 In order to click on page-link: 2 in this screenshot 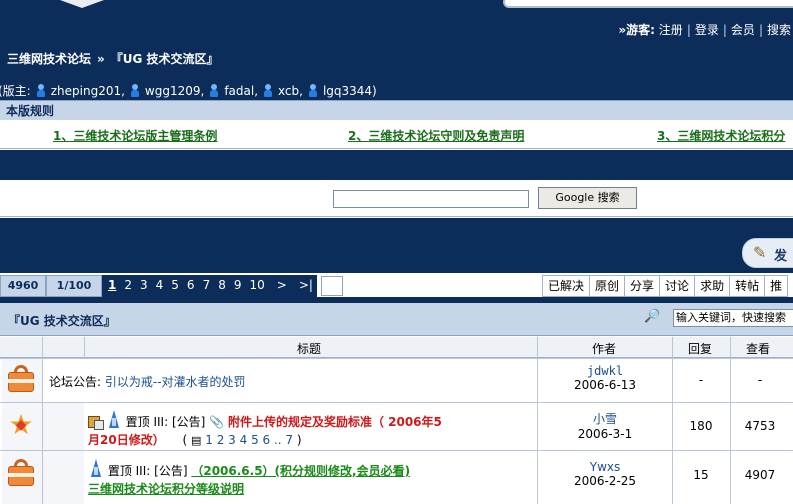, I will do `click(128, 286)`.